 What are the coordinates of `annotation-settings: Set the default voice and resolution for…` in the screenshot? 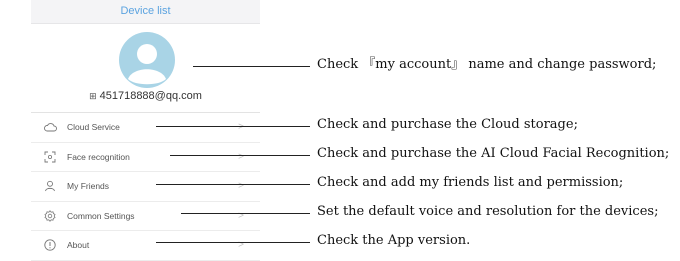 It's located at (488, 211).